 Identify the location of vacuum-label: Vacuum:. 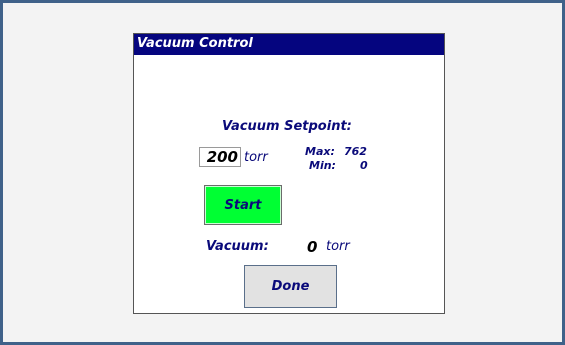
(237, 246).